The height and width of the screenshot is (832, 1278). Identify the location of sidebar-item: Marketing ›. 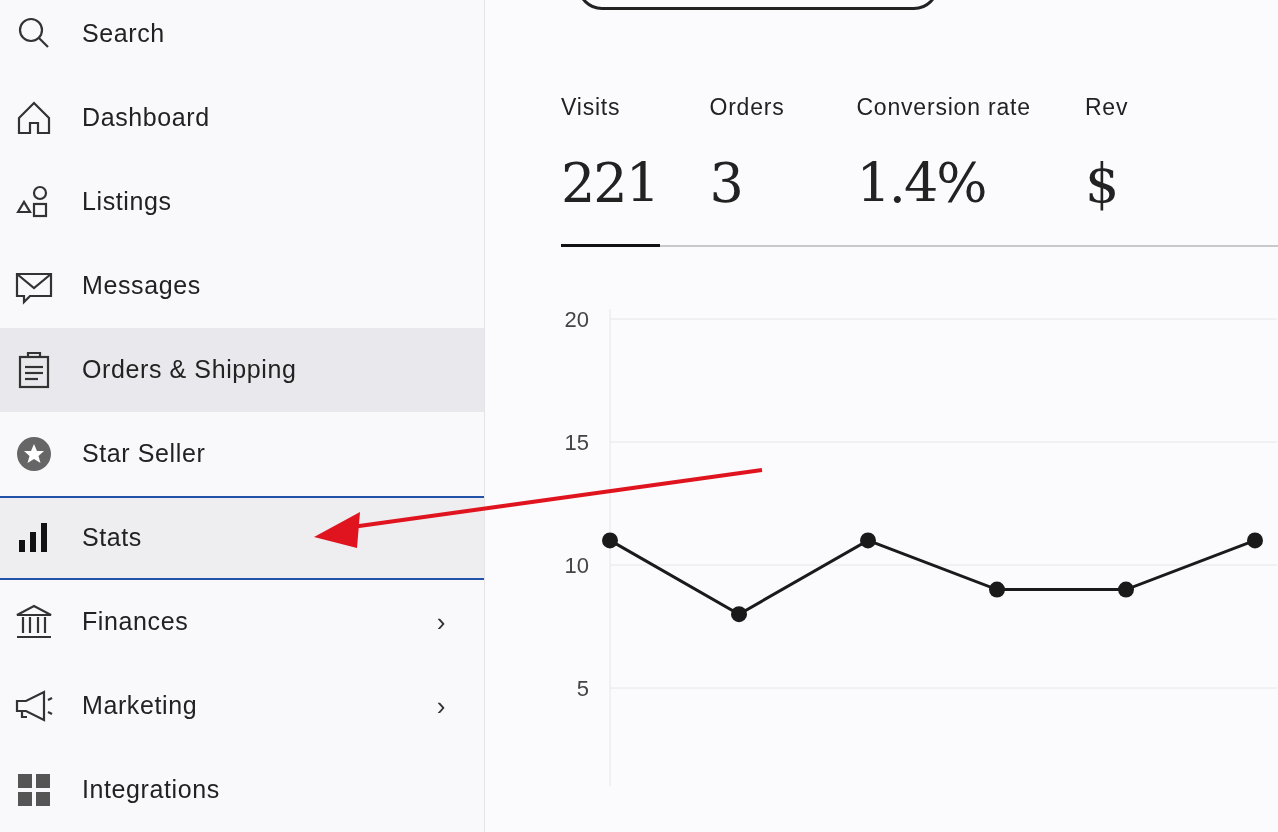
(242, 706).